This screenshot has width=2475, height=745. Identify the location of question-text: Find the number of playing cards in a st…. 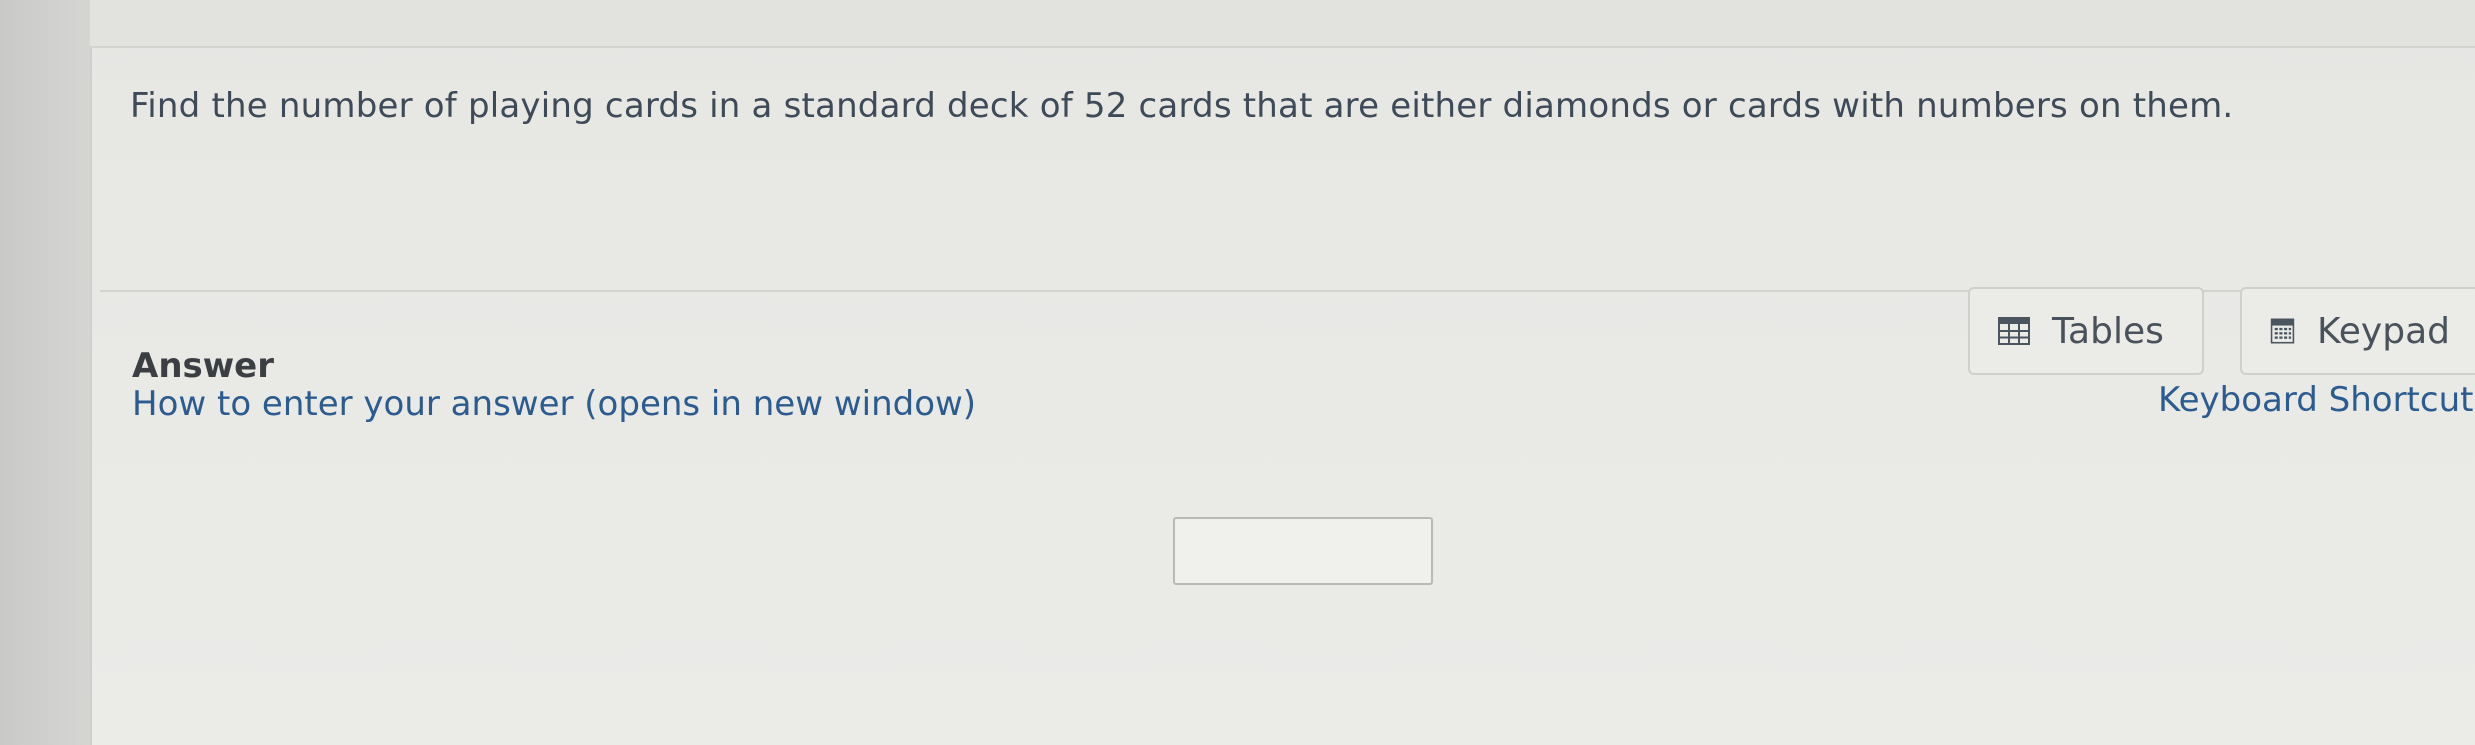
(1182, 106).